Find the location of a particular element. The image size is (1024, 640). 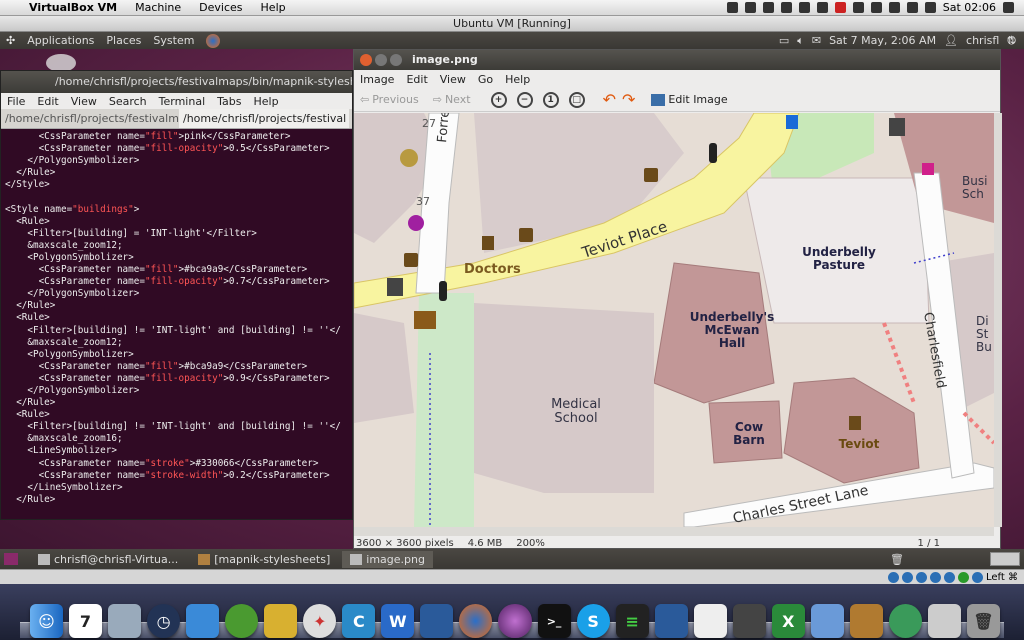

terminal-tab-1: /home/chrisfl/projects/festivalma... ✖ is located at coordinates (90, 118).